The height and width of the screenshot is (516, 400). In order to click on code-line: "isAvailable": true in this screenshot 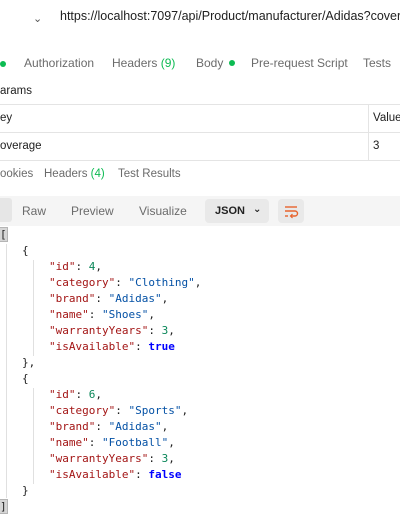, I will do `click(112, 348)`.